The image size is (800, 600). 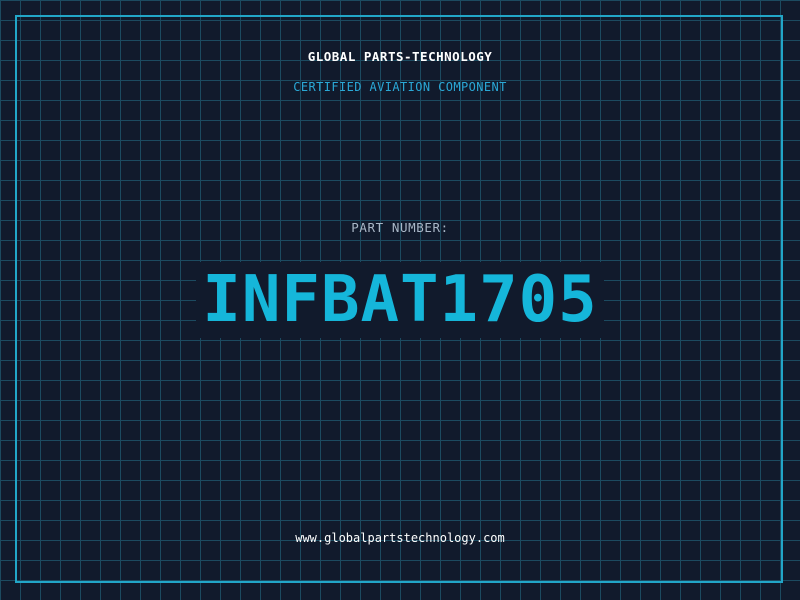 What do you see at coordinates (400, 227) in the screenshot?
I see `part-number-label: PART NUMBER:` at bounding box center [400, 227].